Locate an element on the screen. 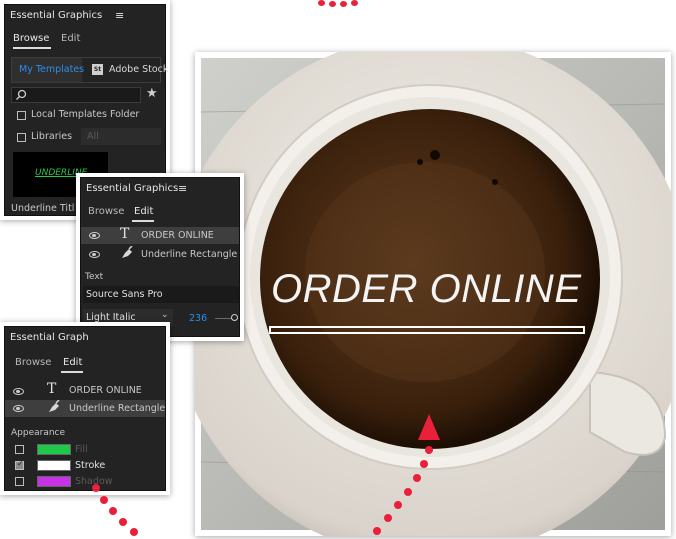  chevron-down-icon: ⌄ is located at coordinates (165, 315).